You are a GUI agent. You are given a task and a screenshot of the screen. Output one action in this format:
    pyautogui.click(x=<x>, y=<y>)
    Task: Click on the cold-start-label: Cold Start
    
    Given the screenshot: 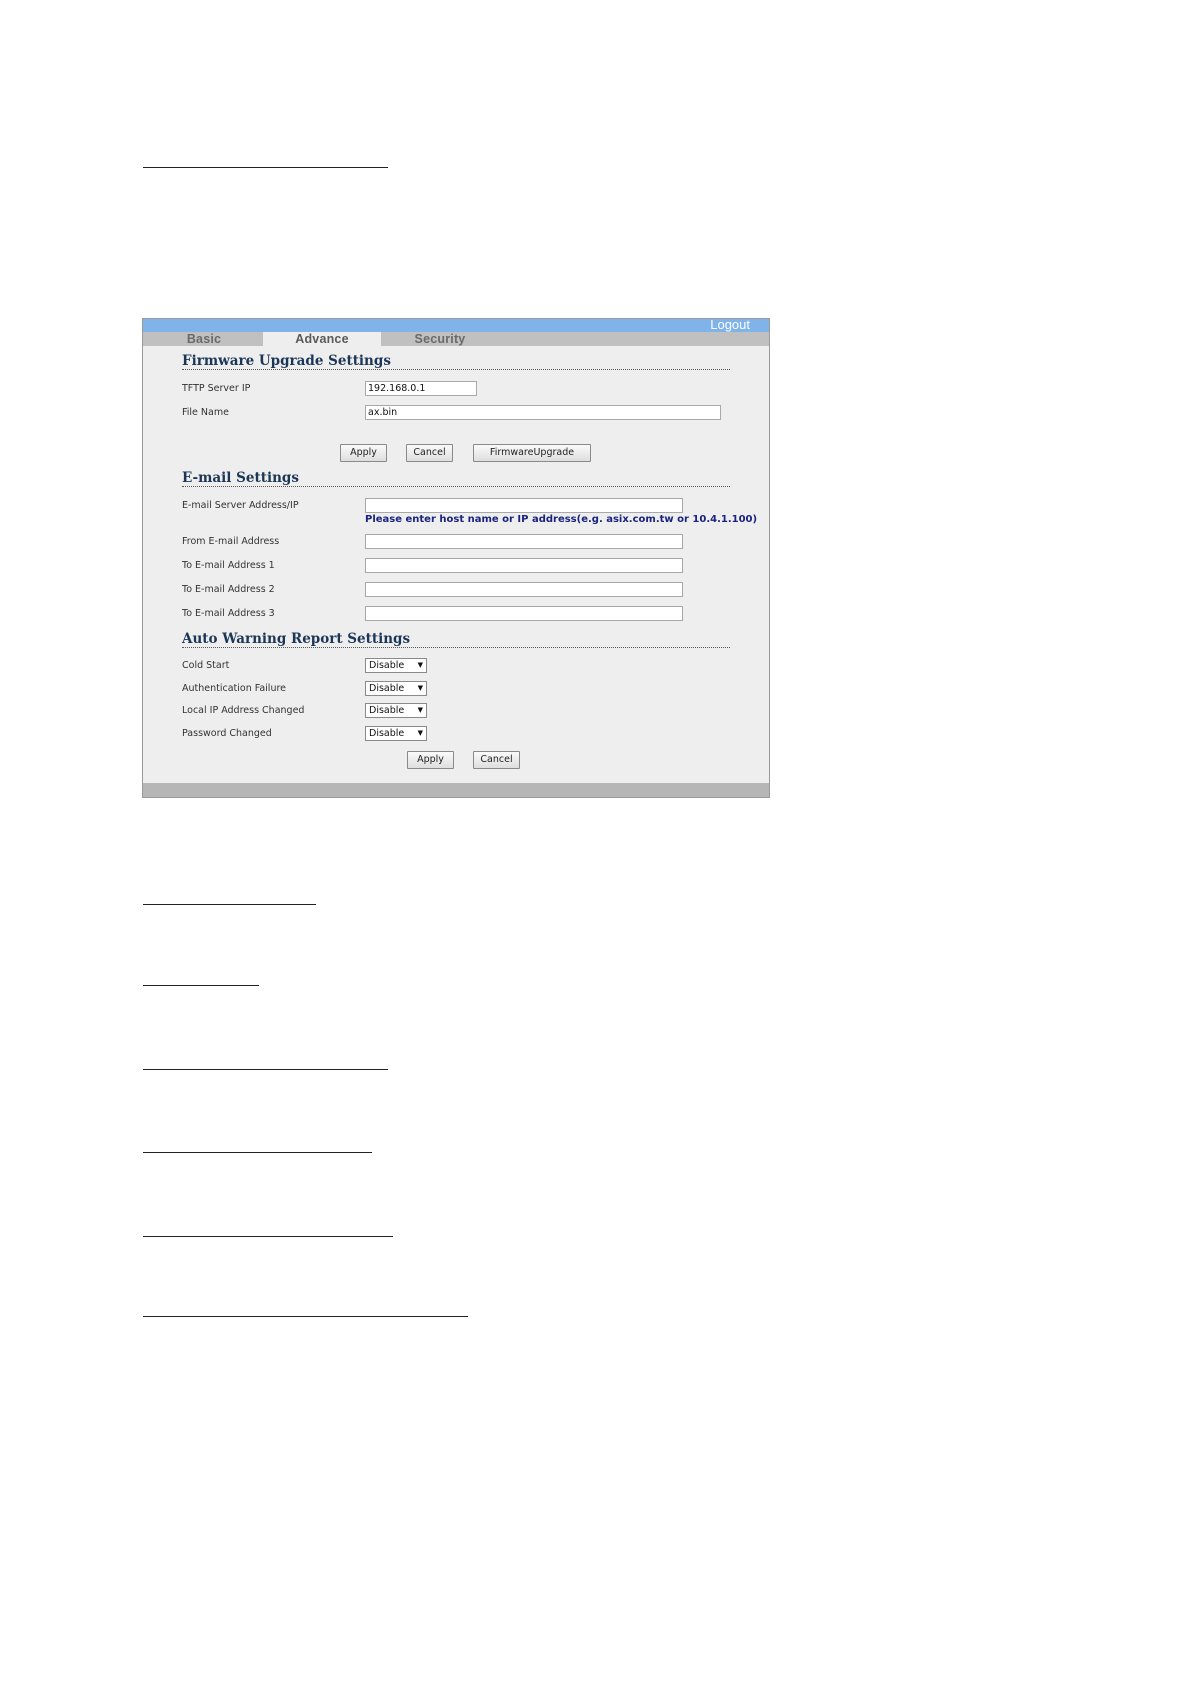 What is the action you would take?
    pyautogui.click(x=206, y=665)
    